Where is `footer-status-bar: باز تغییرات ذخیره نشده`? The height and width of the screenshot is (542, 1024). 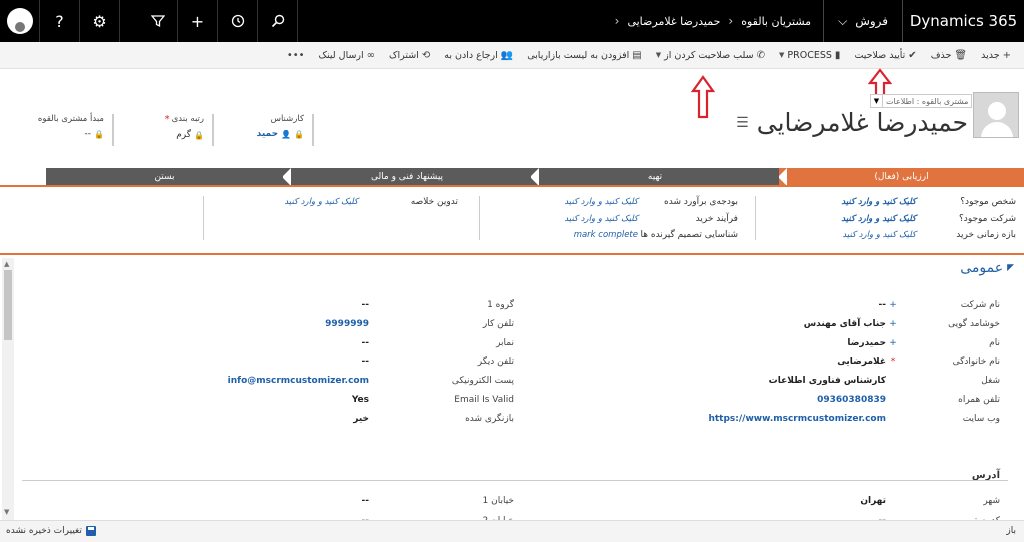
footer-status-bar: باز تغییرات ذخیره نشده is located at coordinates (512, 531).